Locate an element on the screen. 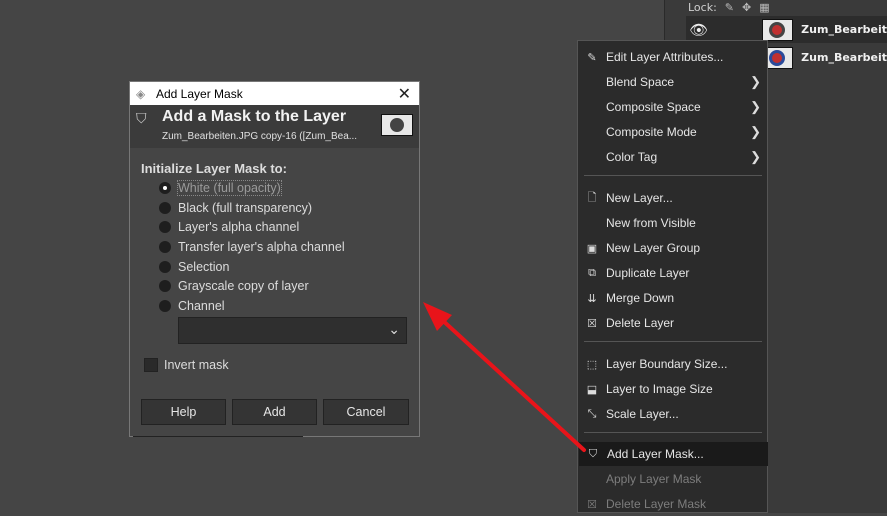  radio-channel: Channel is located at coordinates (192, 306).